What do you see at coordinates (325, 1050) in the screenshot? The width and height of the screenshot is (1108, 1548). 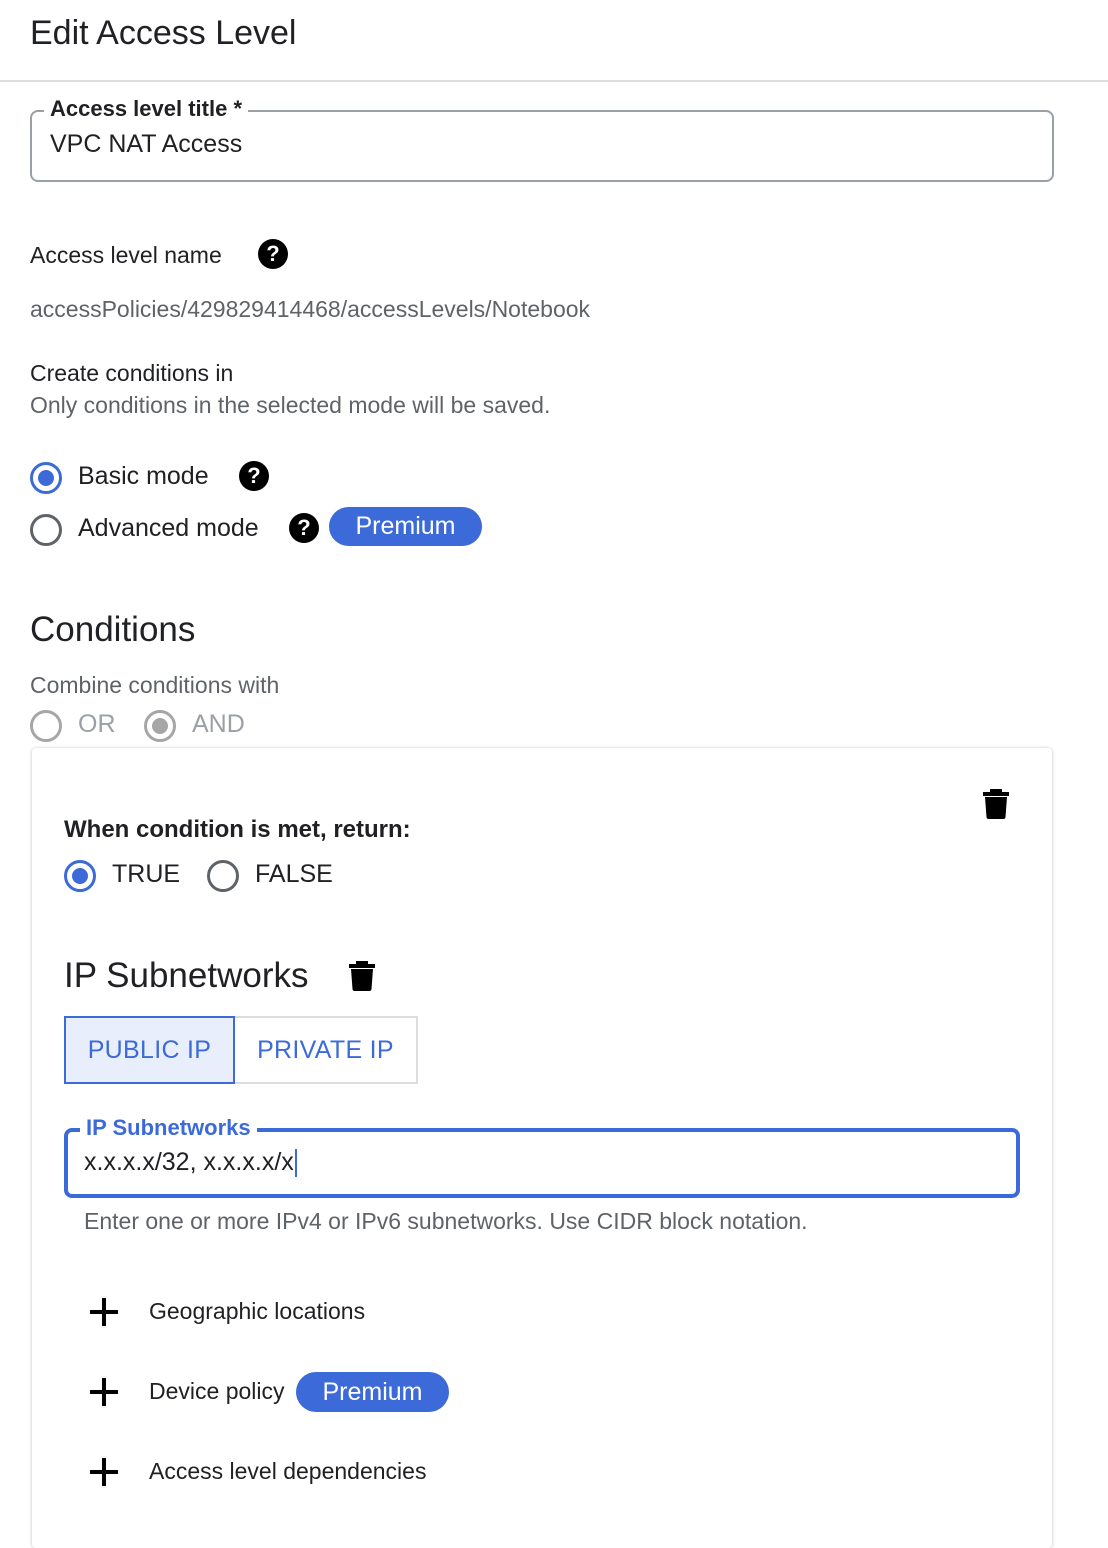 I see `tab-private-ip: PRIVATE IP` at bounding box center [325, 1050].